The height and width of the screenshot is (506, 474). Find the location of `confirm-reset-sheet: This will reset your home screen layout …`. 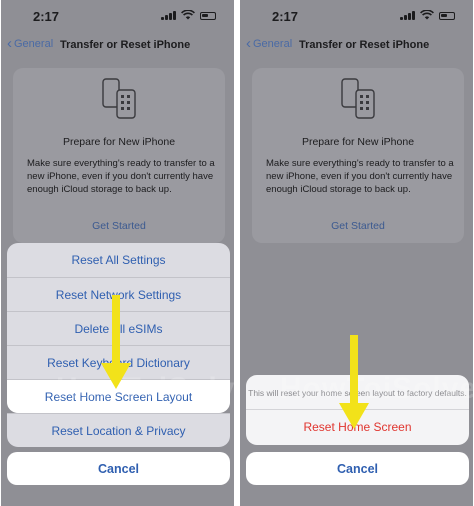

confirm-reset-sheet: This will reset your home screen layout … is located at coordinates (357, 410).